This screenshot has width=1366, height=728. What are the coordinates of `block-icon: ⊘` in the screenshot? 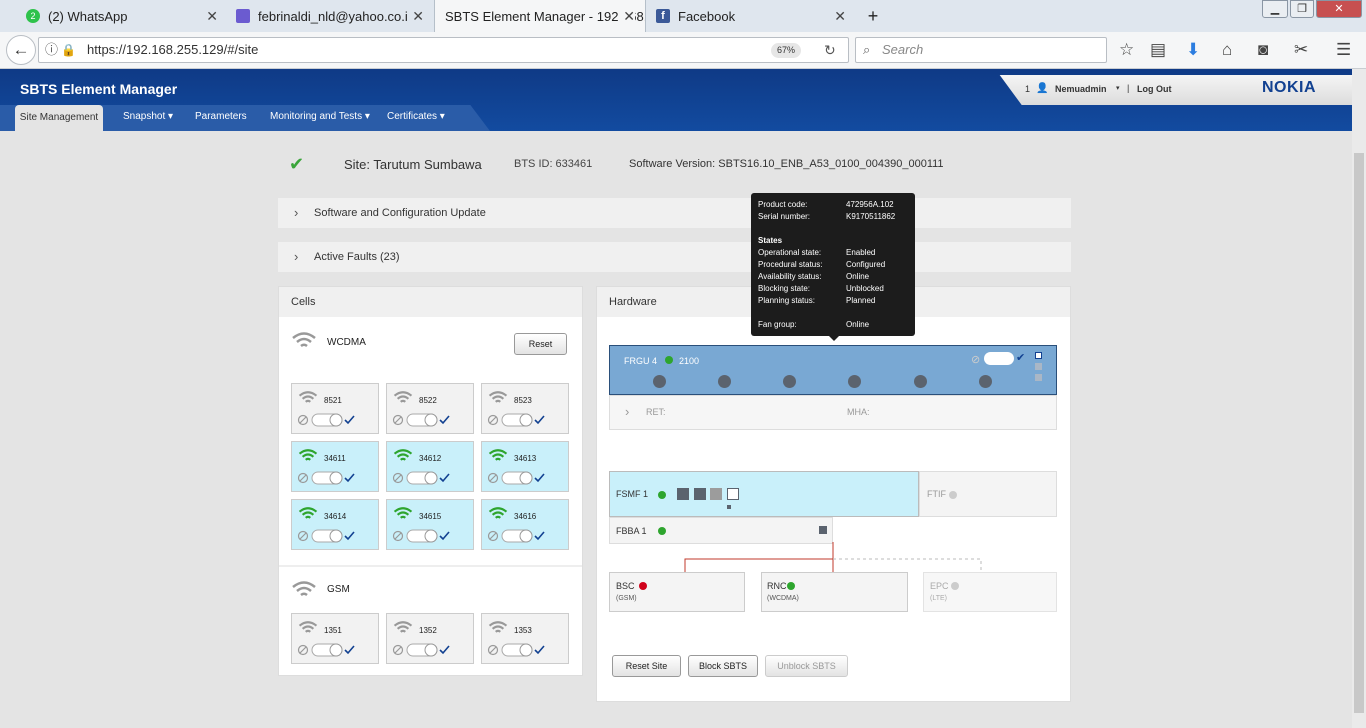 It's located at (976, 360).